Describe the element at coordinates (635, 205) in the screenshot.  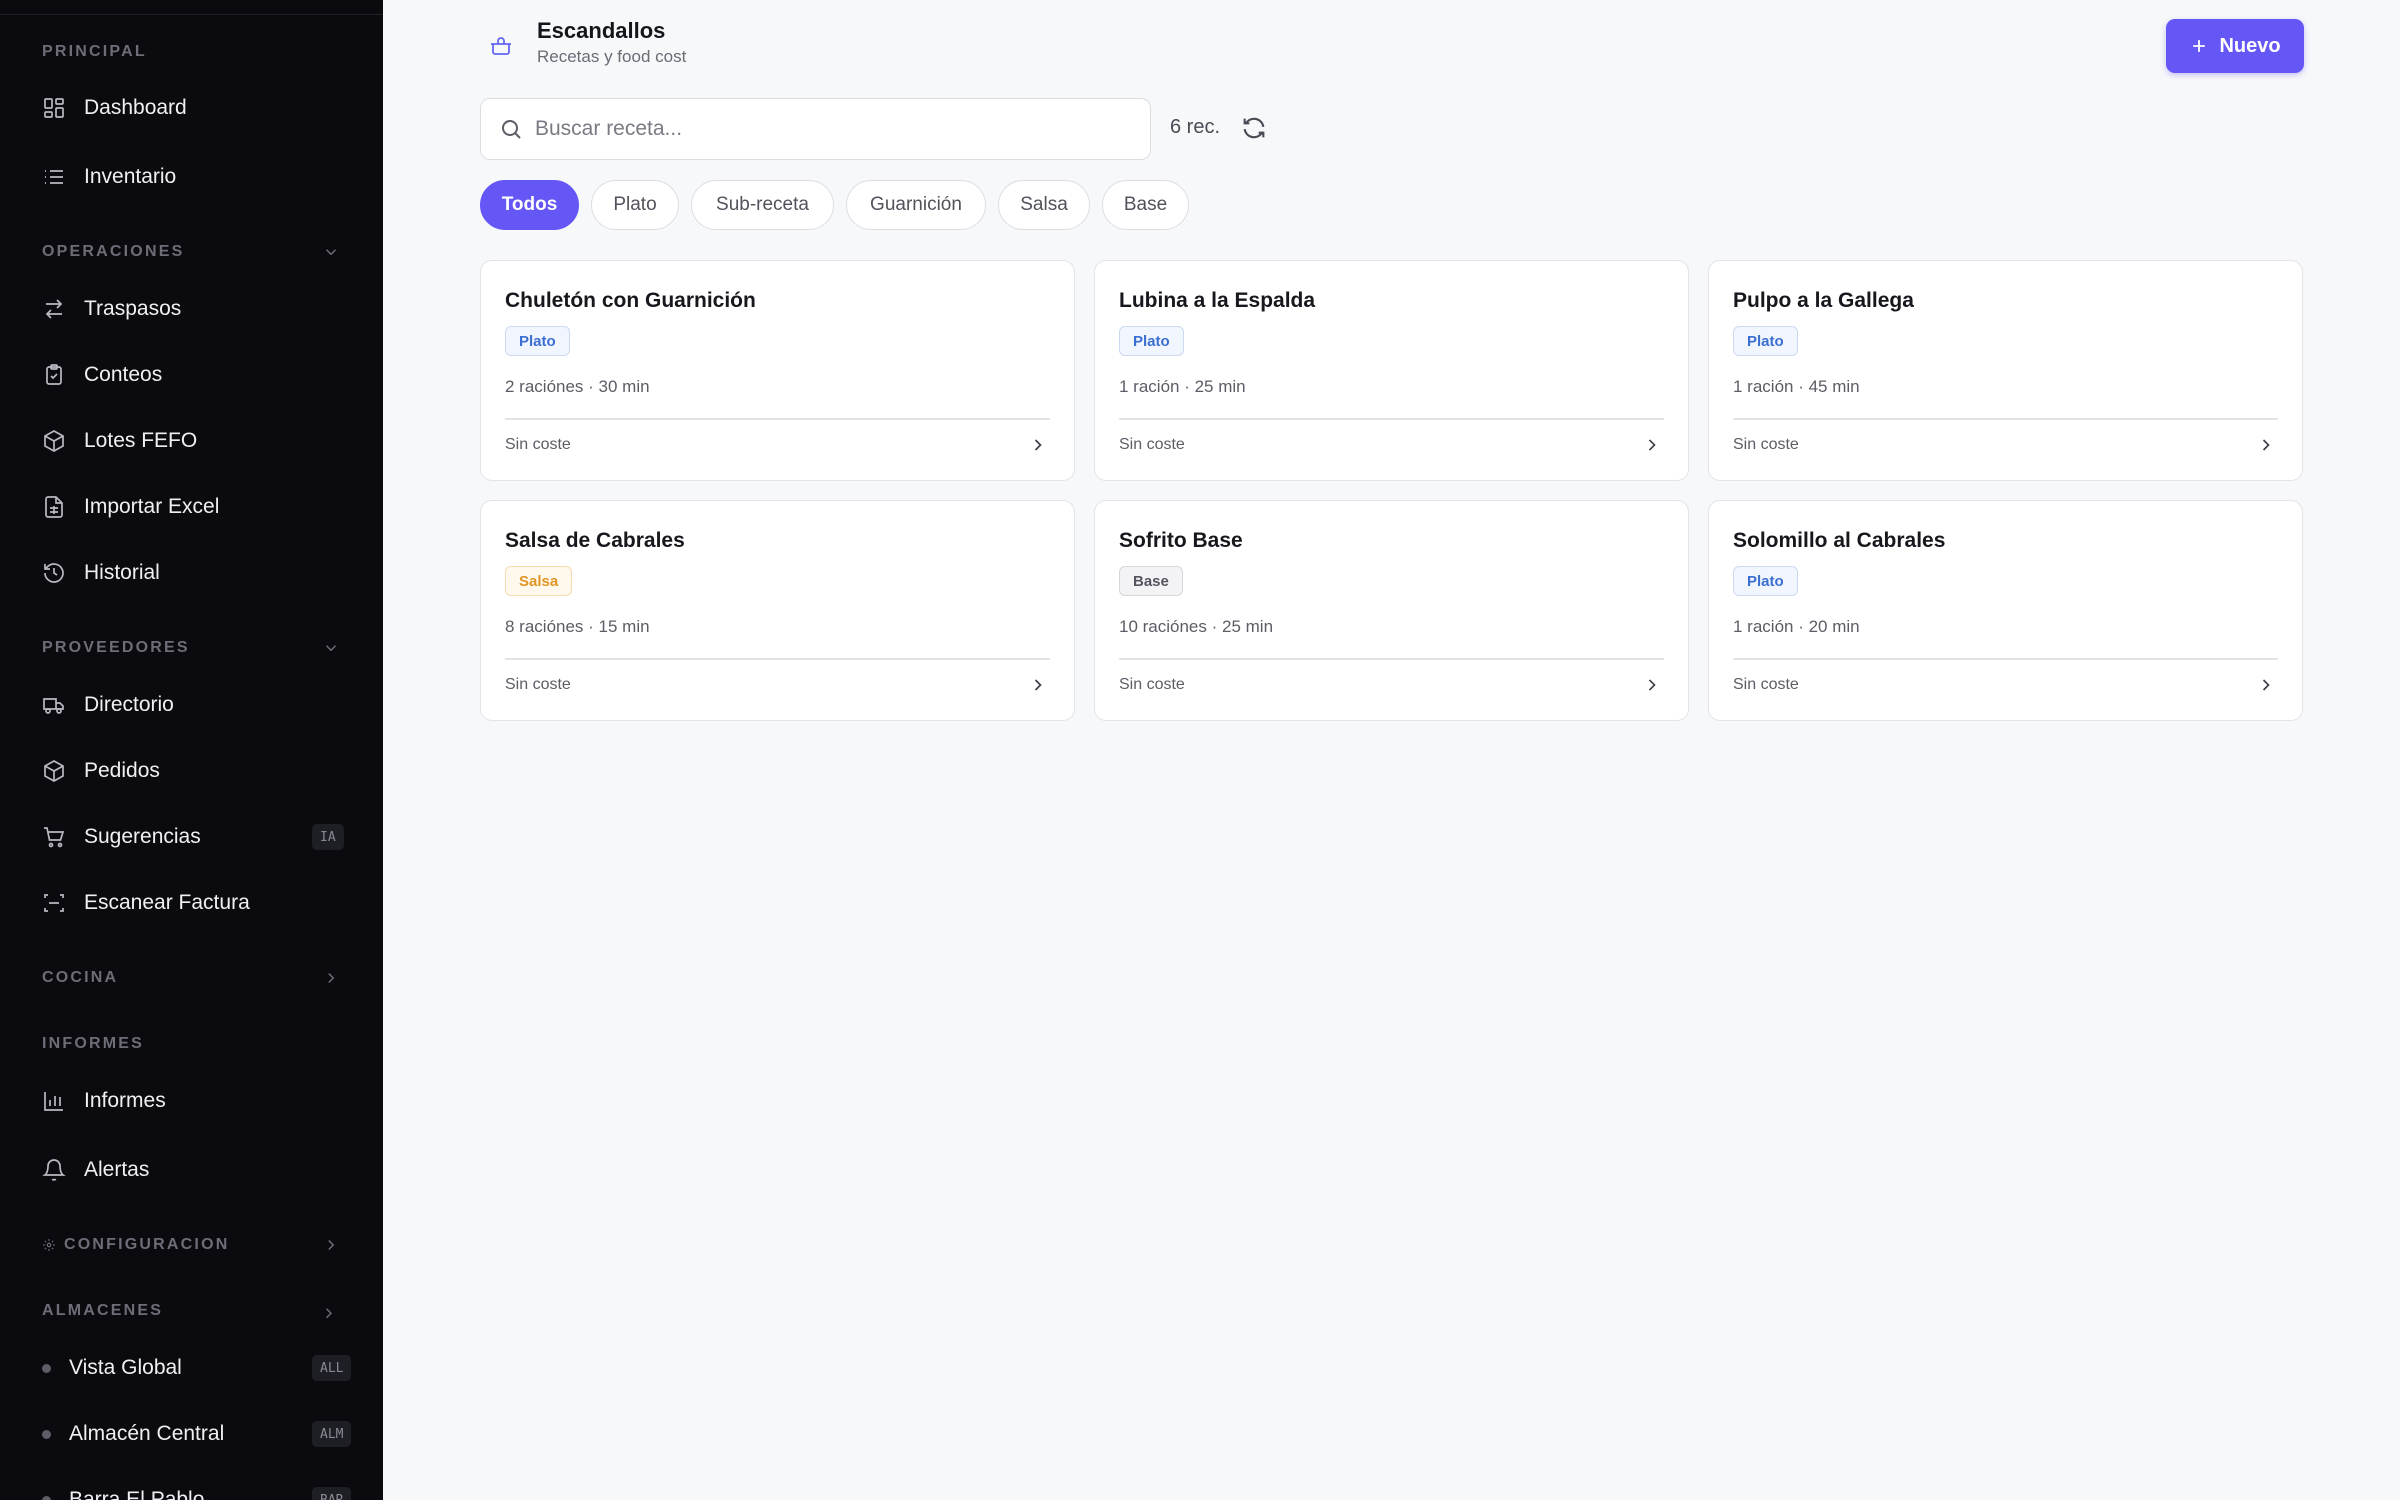
I see `filter-chip-plato: Plato` at that location.